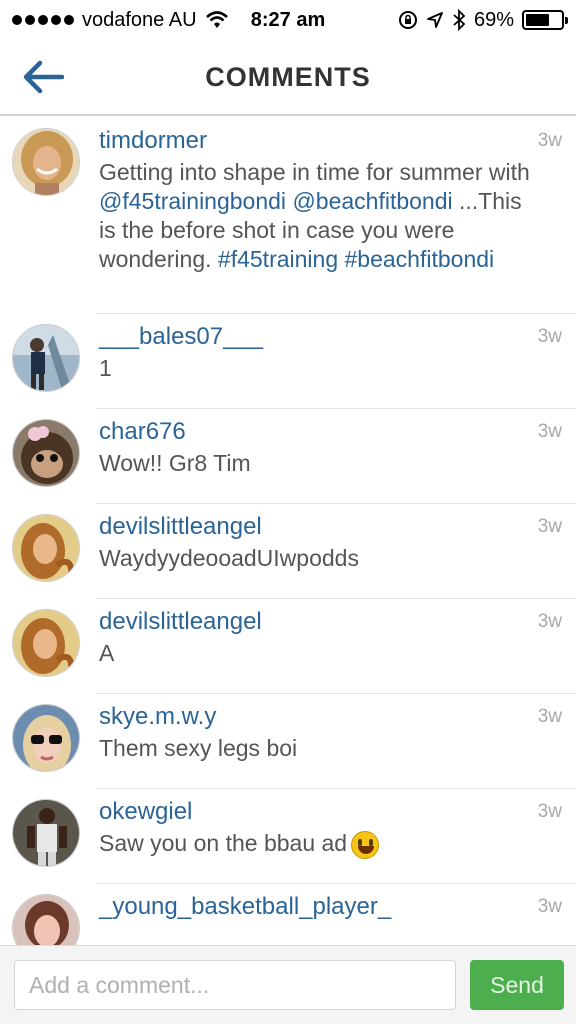  What do you see at coordinates (517, 985) in the screenshot?
I see `send-button: Send` at bounding box center [517, 985].